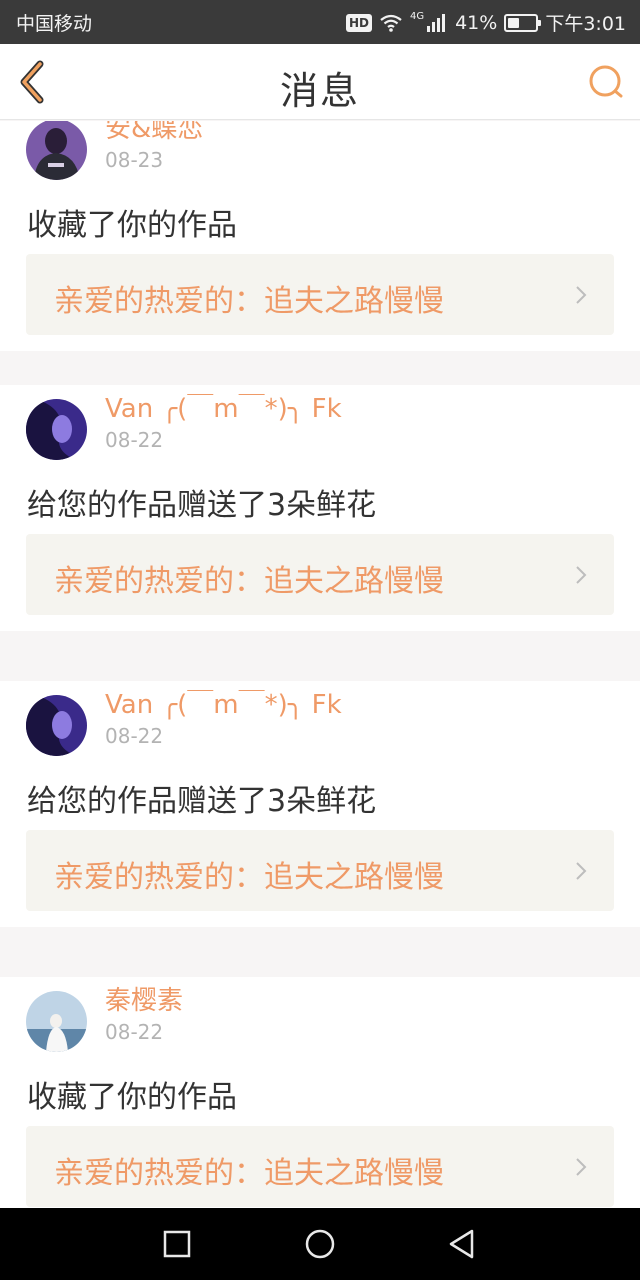 Image resolution: width=640 pixels, height=1280 pixels. Describe the element at coordinates (513, 22) in the screenshot. I see `battery-level` at that location.